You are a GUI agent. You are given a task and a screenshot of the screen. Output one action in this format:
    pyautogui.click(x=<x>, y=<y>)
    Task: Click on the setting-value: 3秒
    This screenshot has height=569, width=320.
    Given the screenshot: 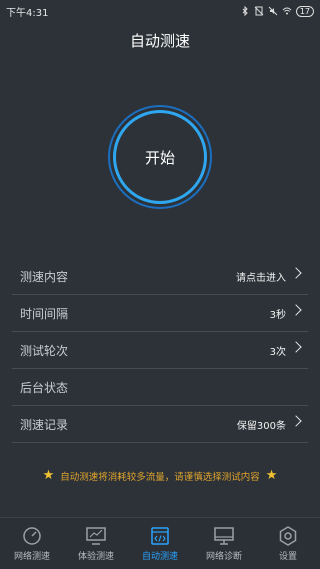 What is the action you would take?
    pyautogui.click(x=277, y=315)
    